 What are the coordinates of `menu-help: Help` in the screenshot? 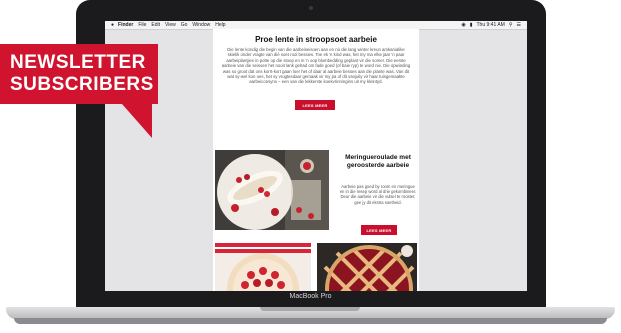 It's located at (220, 25).